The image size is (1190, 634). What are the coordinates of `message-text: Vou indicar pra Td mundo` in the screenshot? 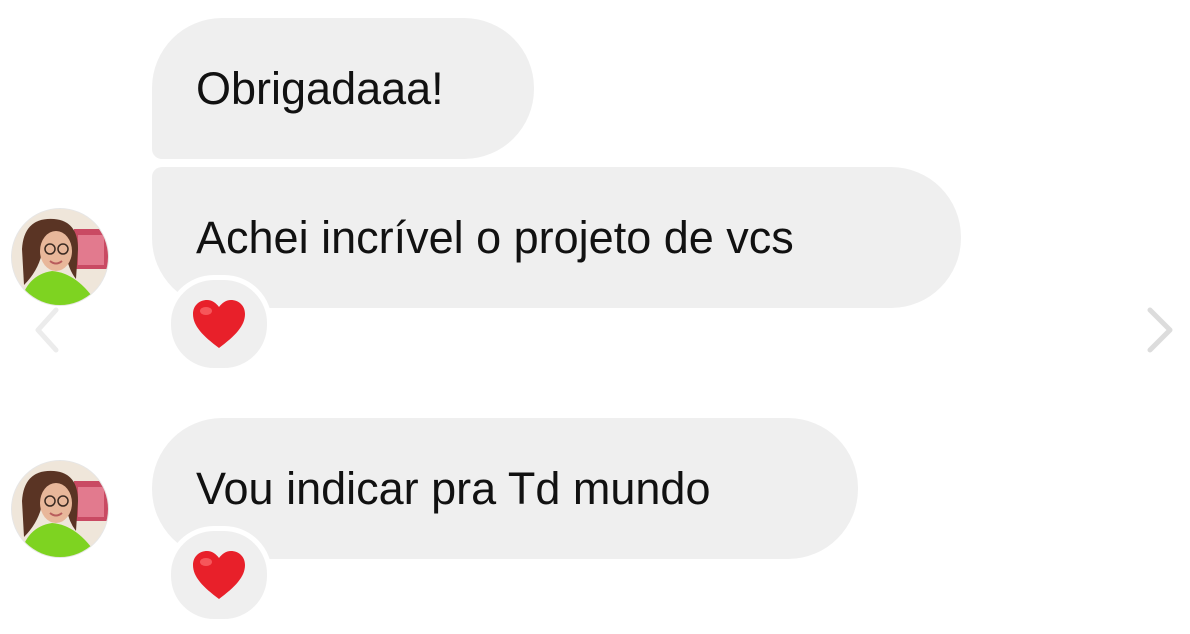 It's located at (453, 488).